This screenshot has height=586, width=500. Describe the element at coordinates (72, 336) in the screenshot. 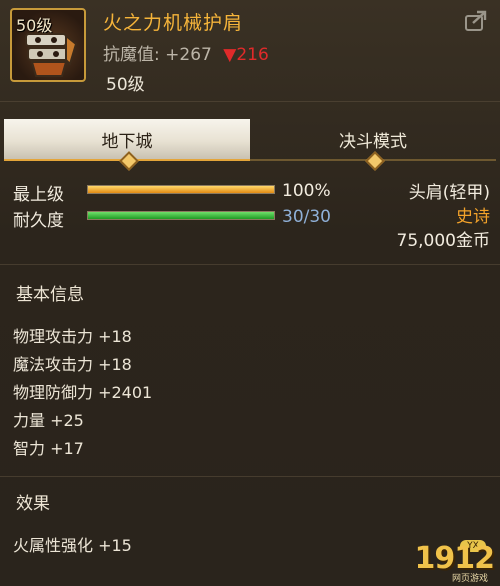

I see `stat-physical-attack: 物理攻击力 +18` at that location.